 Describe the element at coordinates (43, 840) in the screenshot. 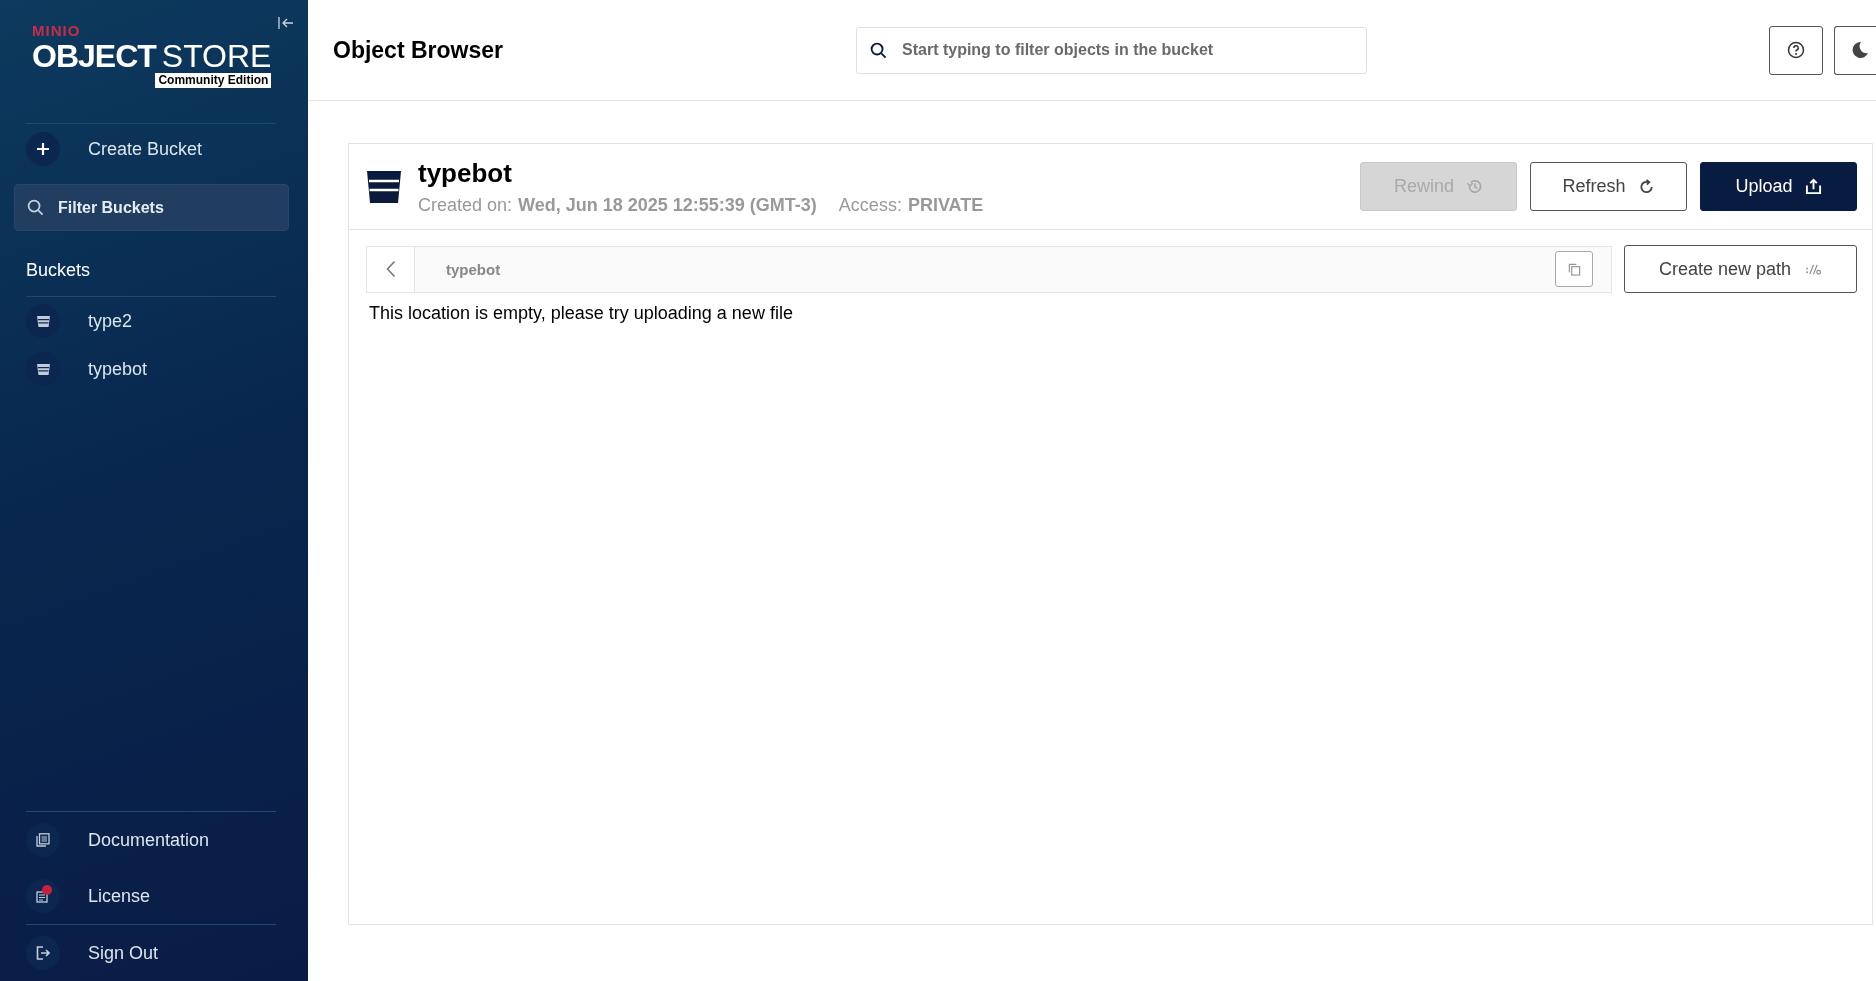

I see `documents-icon` at that location.